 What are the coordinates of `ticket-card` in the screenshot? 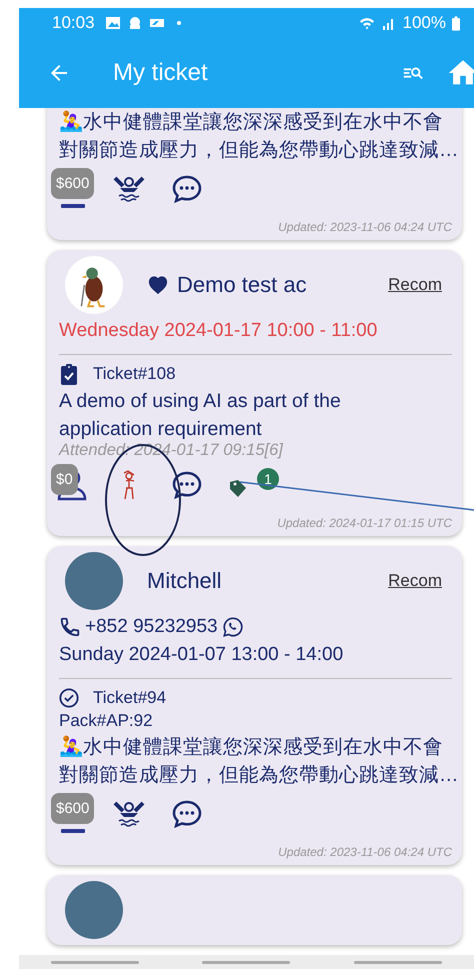 It's located at (254, 910).